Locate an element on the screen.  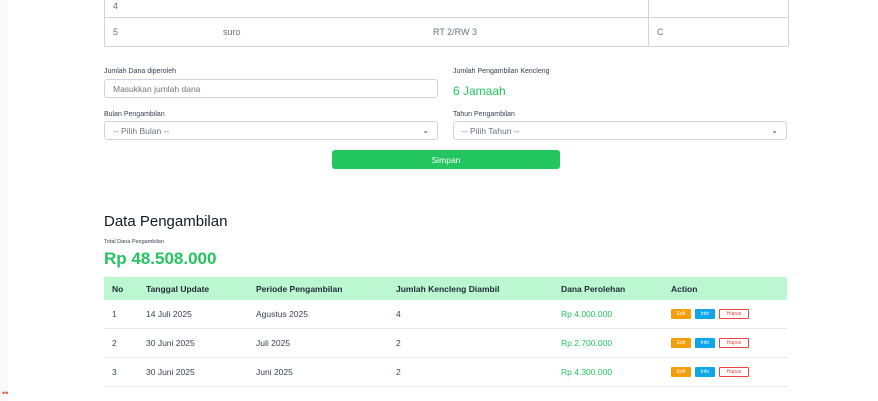
row-name: suro is located at coordinates (232, 32).